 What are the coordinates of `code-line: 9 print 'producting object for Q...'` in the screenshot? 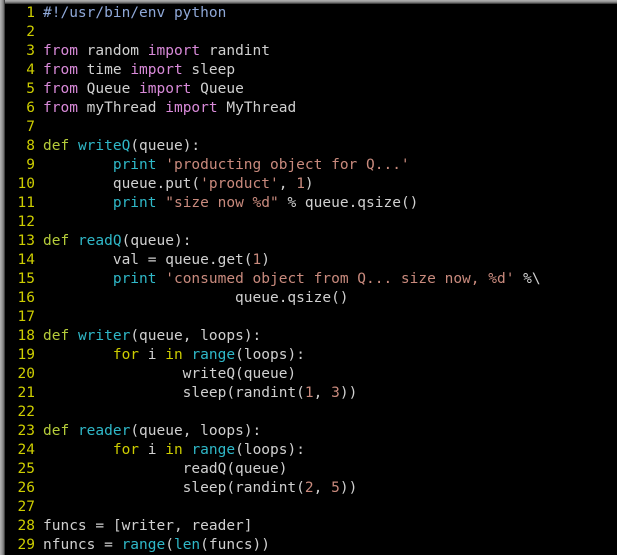 It's located at (311, 165).